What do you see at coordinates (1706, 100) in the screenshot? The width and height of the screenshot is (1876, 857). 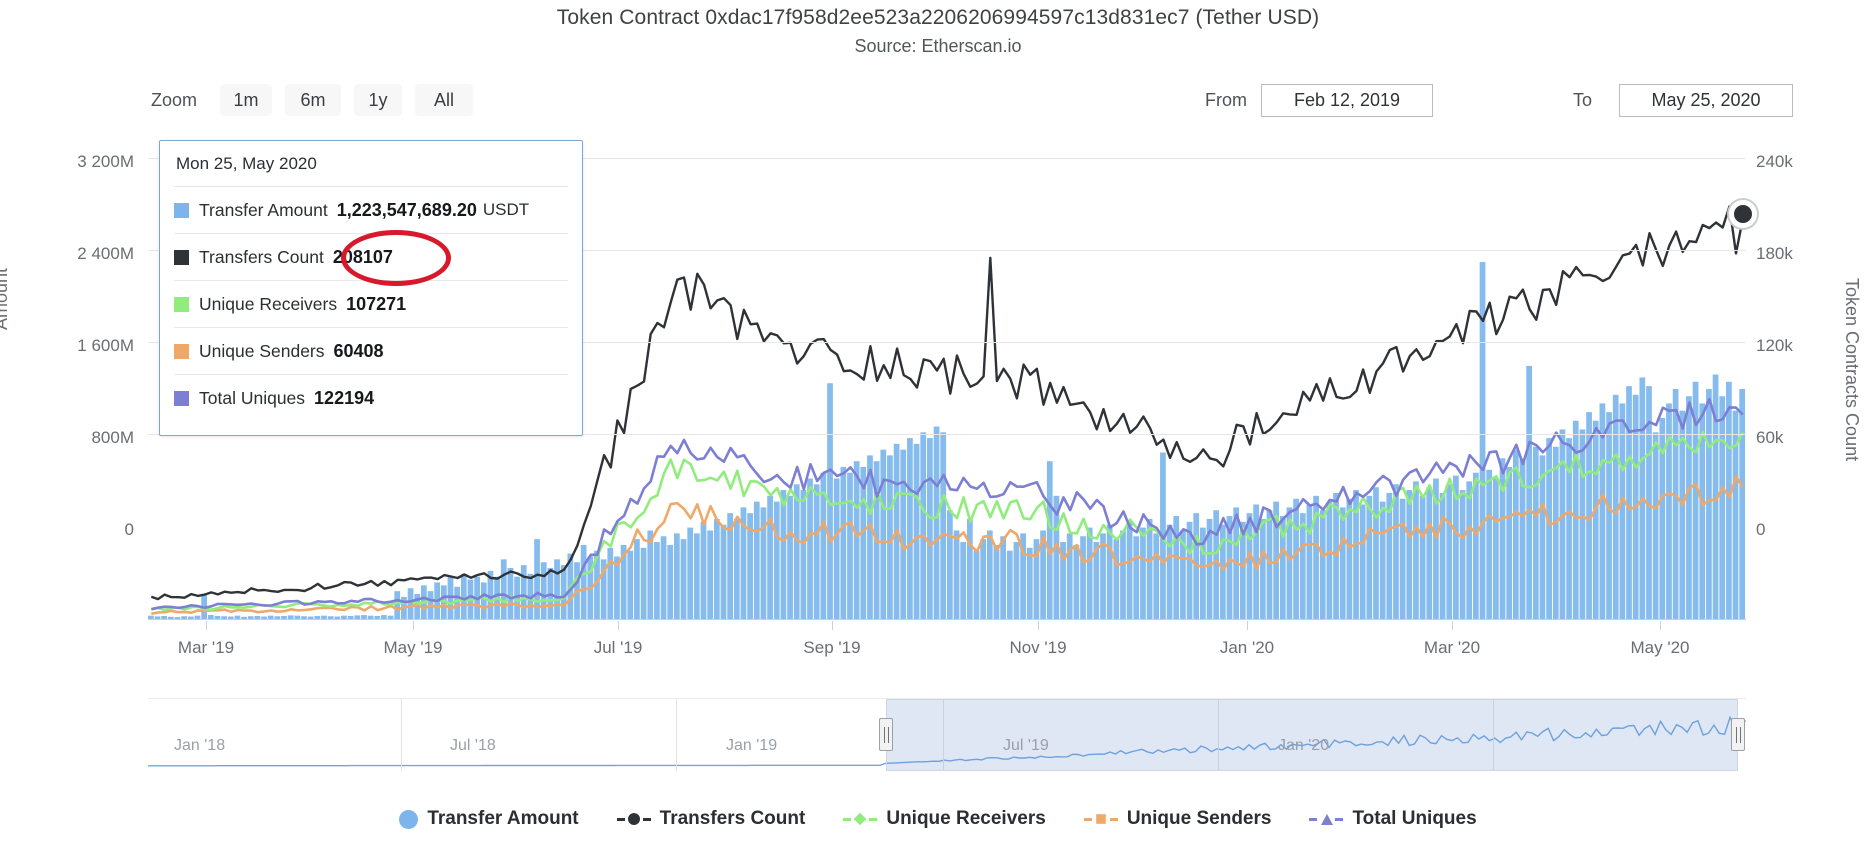 I see `to-date-input: May 25, 2020` at bounding box center [1706, 100].